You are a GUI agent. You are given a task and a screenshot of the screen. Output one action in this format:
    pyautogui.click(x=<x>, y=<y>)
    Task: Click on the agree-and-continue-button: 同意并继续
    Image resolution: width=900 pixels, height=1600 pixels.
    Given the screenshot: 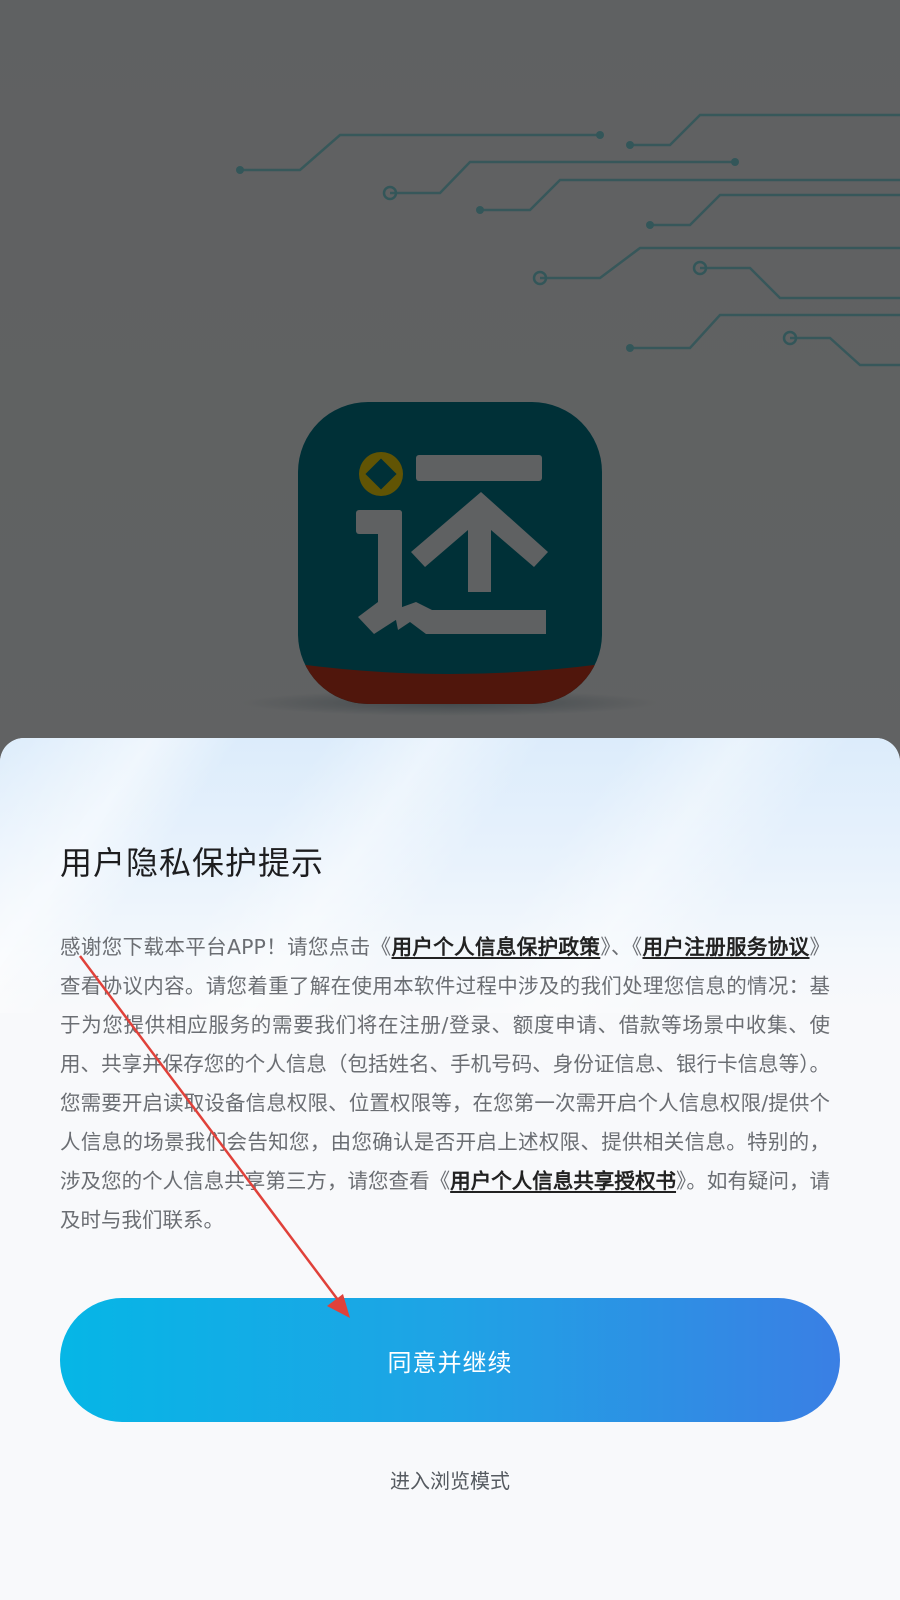 What is the action you would take?
    pyautogui.click(x=450, y=1360)
    